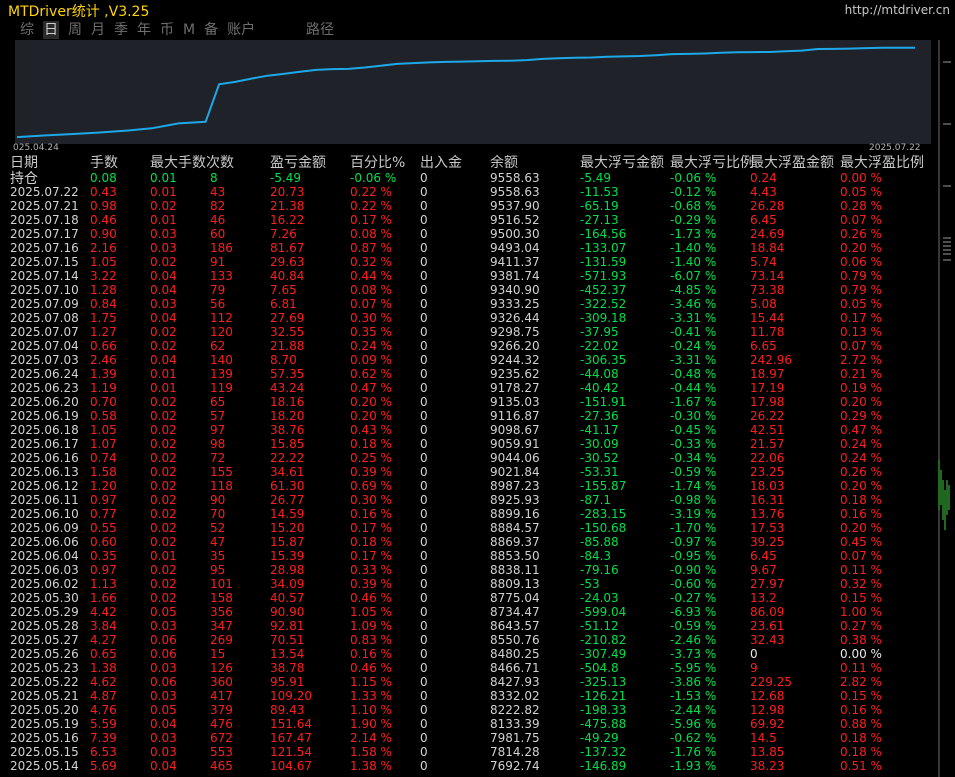  What do you see at coordinates (103, 570) in the screenshot?
I see `row-lots: 0.97` at bounding box center [103, 570].